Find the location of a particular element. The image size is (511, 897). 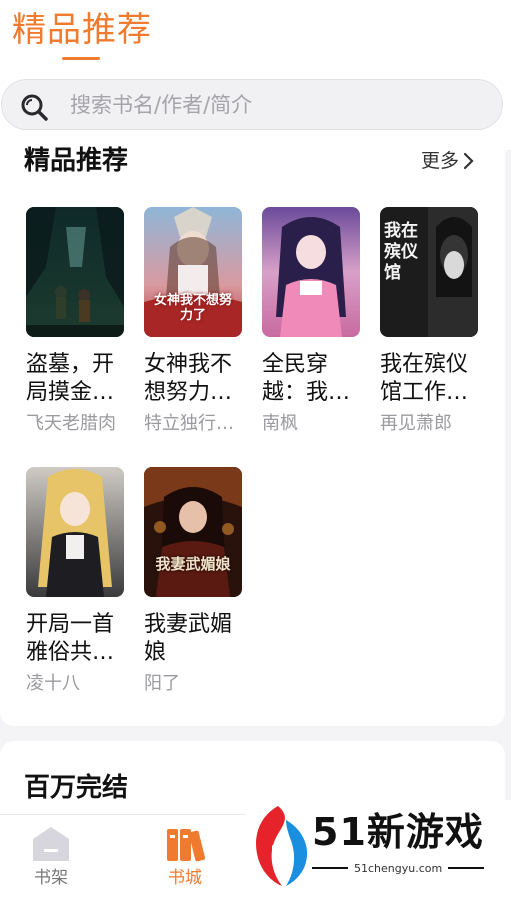

nav-label: 书架 is located at coordinates (51, 878).